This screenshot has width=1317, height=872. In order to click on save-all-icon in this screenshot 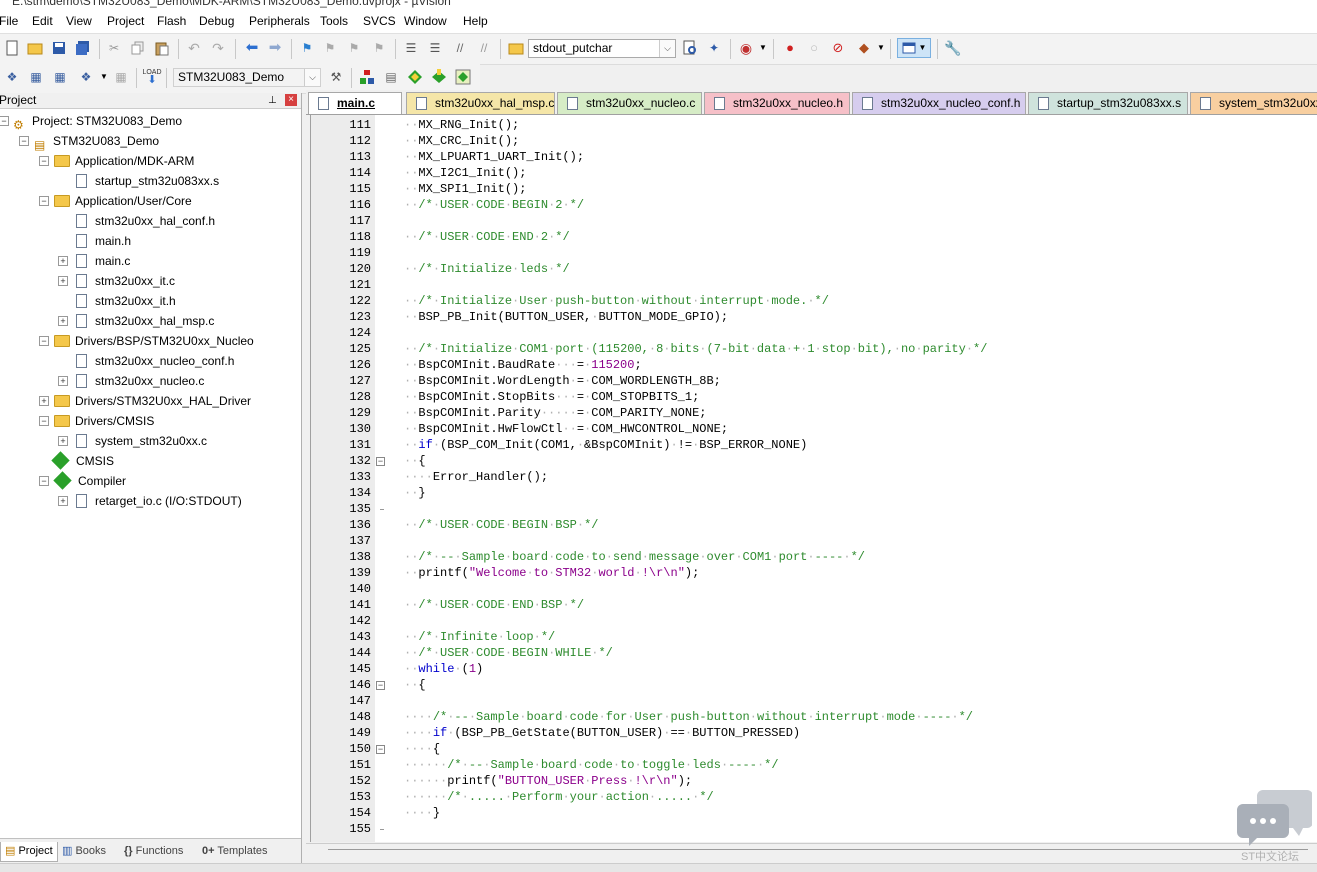, I will do `click(83, 48)`.